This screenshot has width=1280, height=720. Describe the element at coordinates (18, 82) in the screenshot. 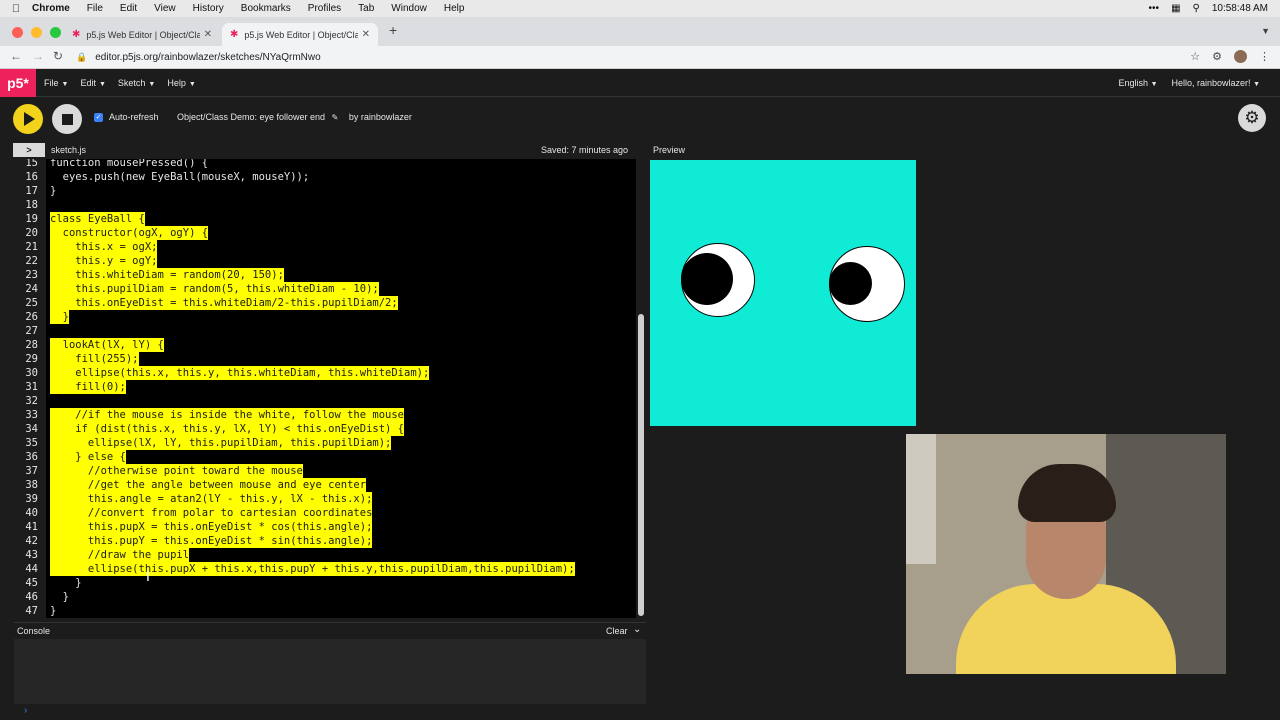

I see `p5-logo: p5*` at that location.